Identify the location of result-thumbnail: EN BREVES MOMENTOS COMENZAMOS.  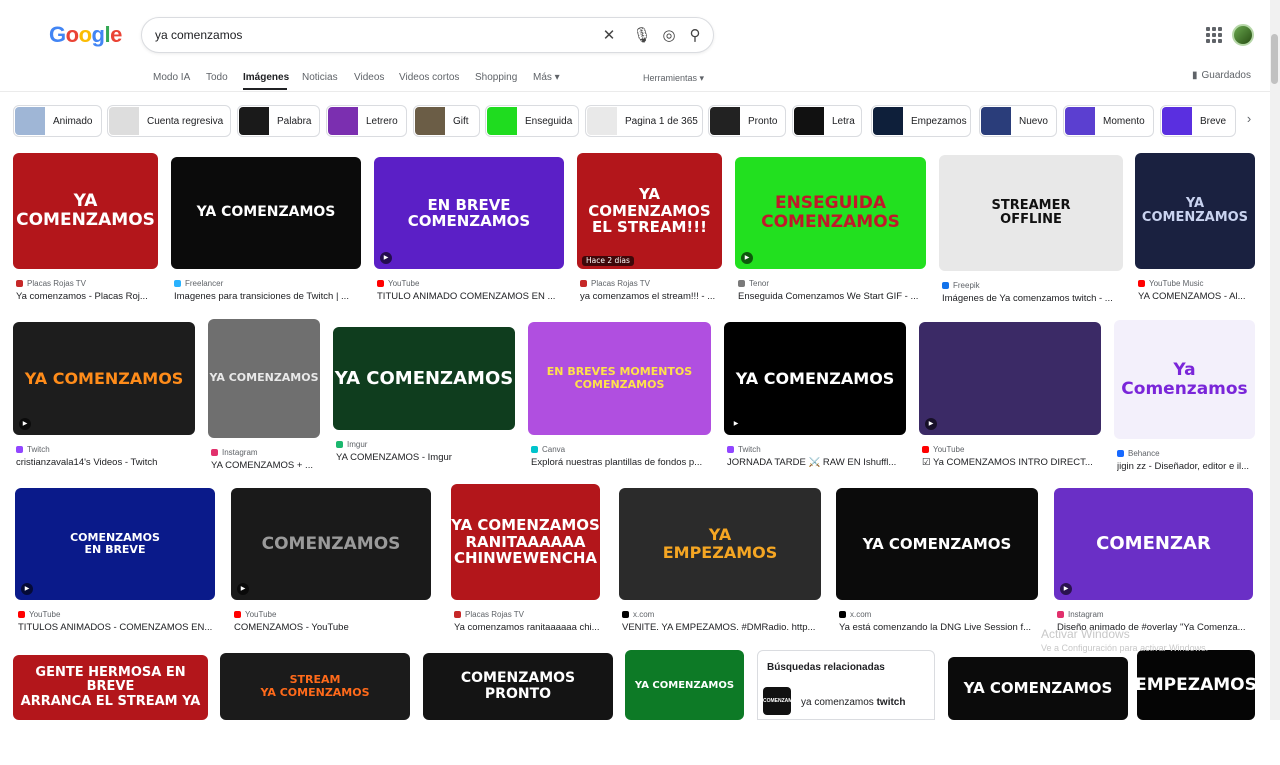
(619, 378).